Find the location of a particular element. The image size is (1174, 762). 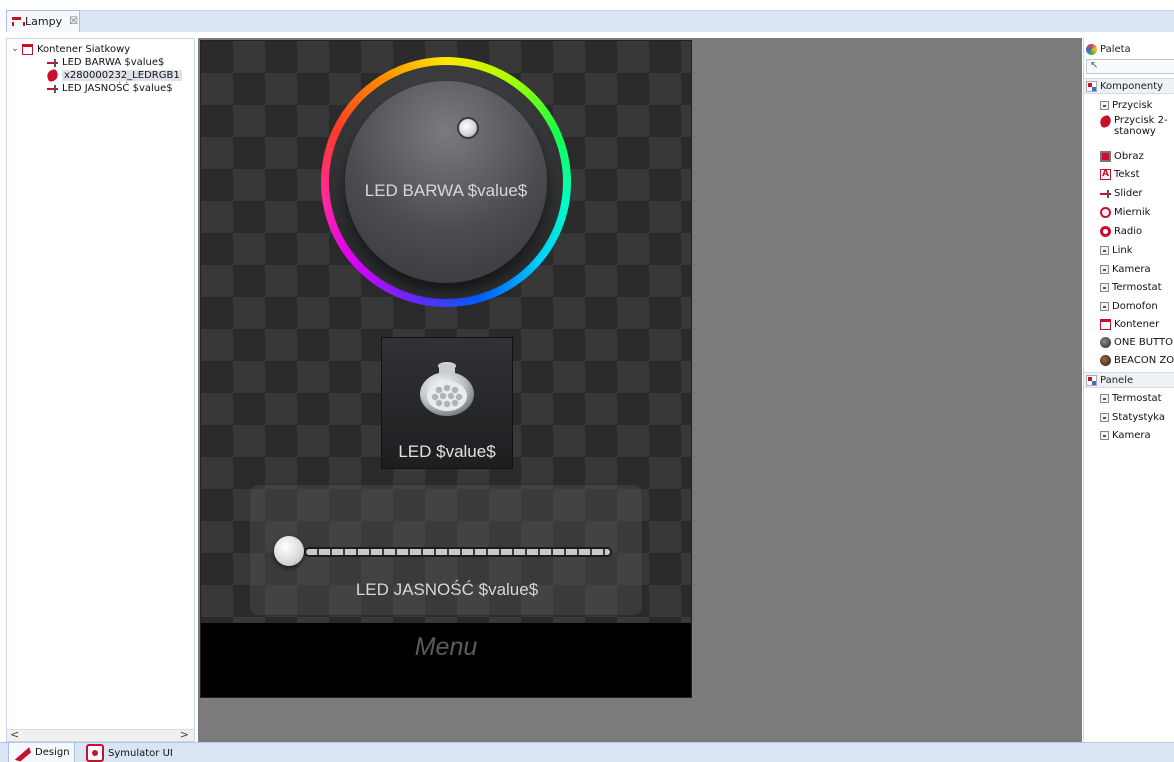

led-button-label: LED $value$ is located at coordinates (447, 451).